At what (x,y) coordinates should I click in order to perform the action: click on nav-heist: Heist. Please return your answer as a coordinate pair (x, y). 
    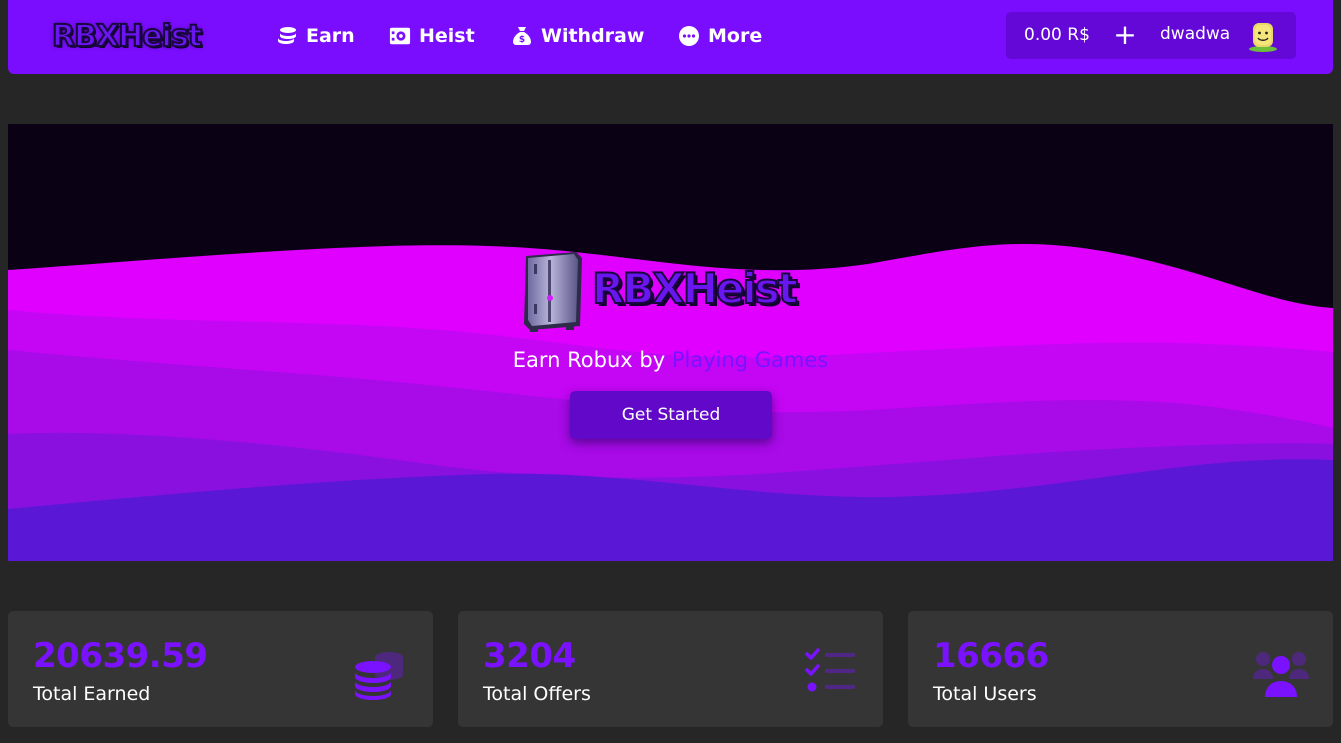
    Looking at the image, I should click on (432, 36).